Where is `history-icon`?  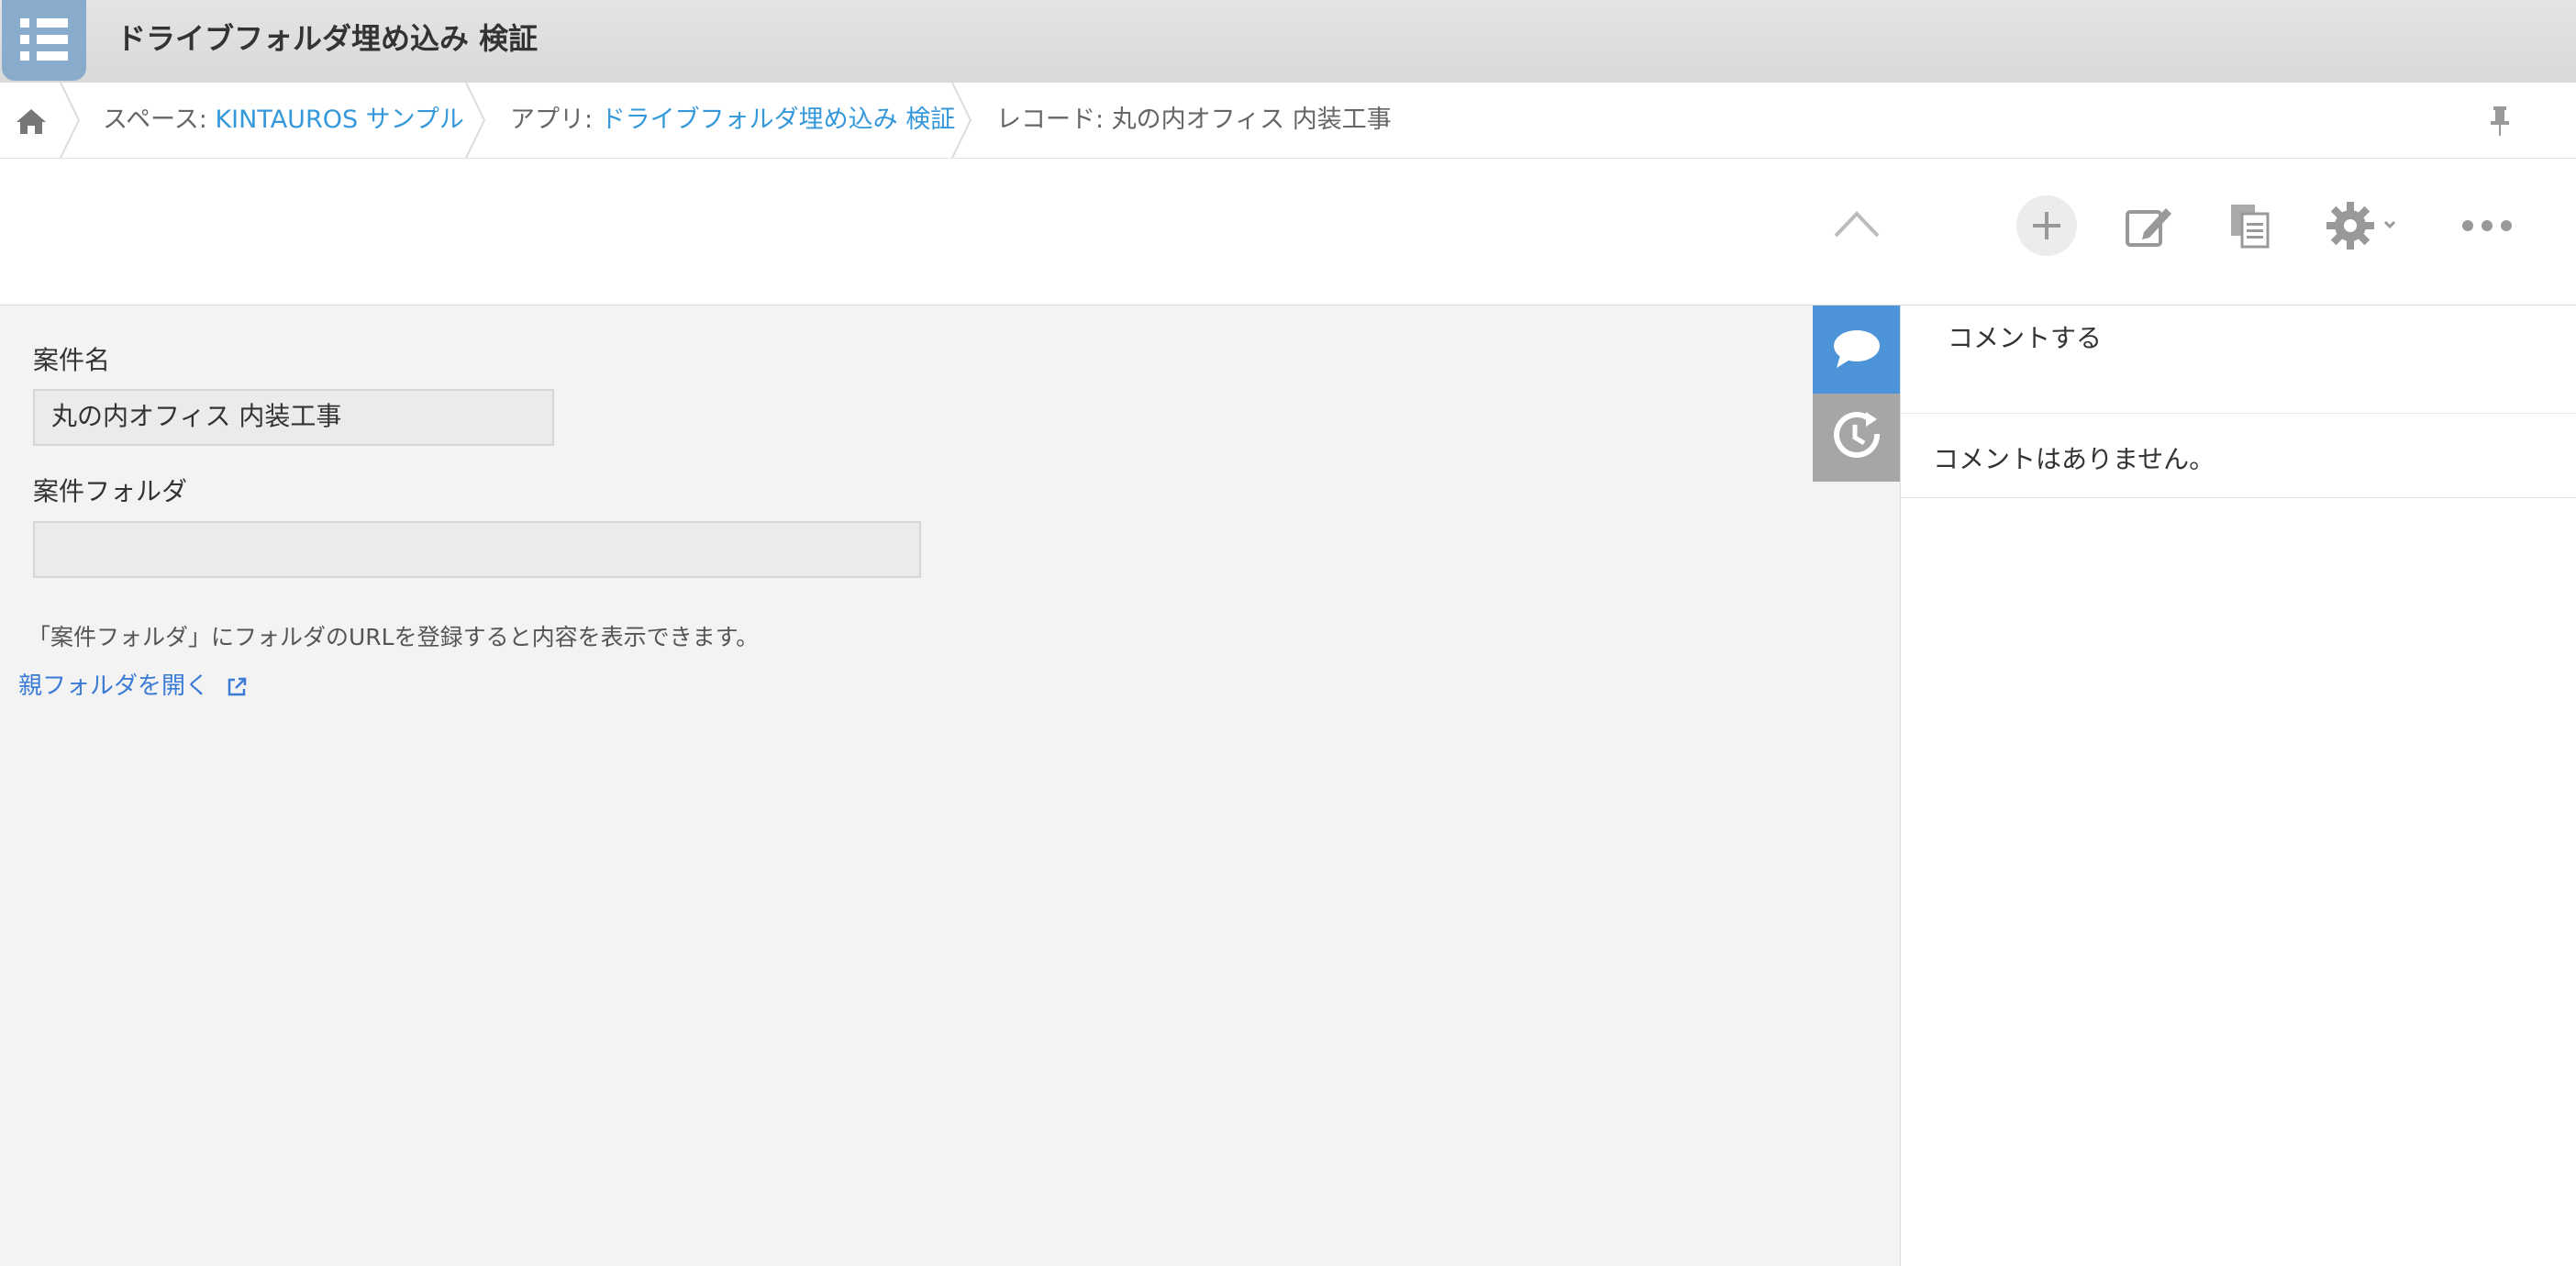 history-icon is located at coordinates (1857, 434).